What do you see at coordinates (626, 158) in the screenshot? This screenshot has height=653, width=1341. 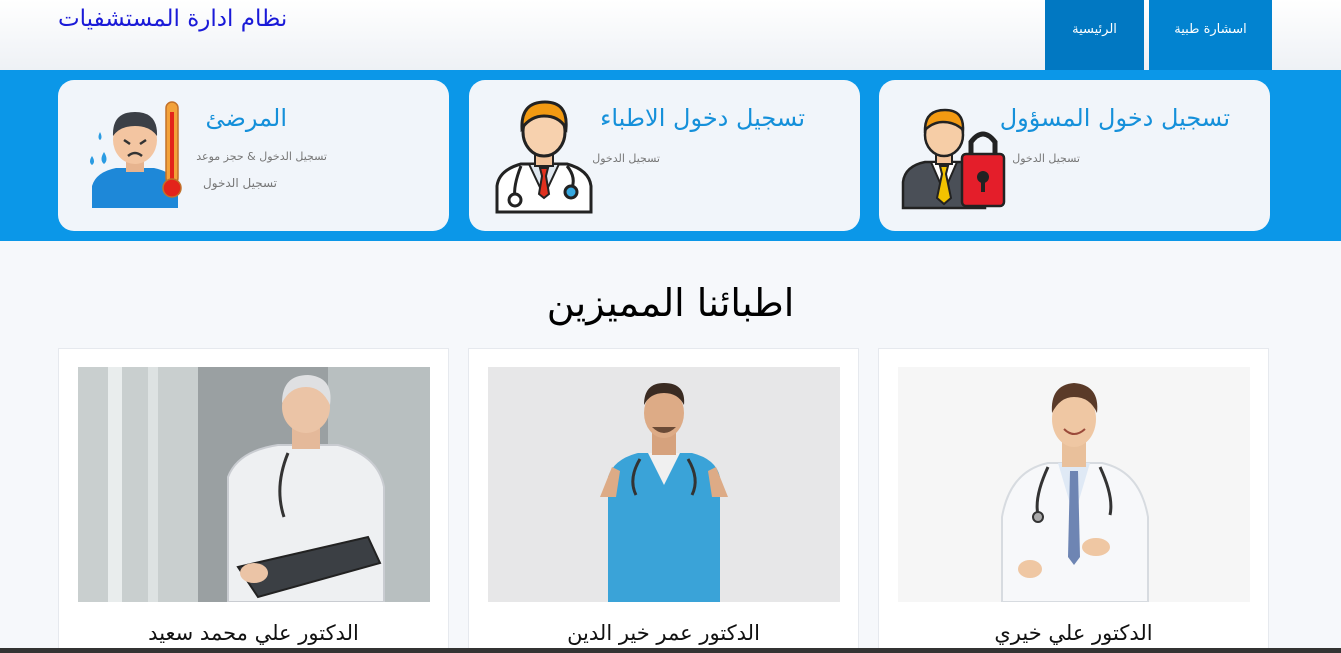 I see `doctor-login-link: تسجيل الدخول` at bounding box center [626, 158].